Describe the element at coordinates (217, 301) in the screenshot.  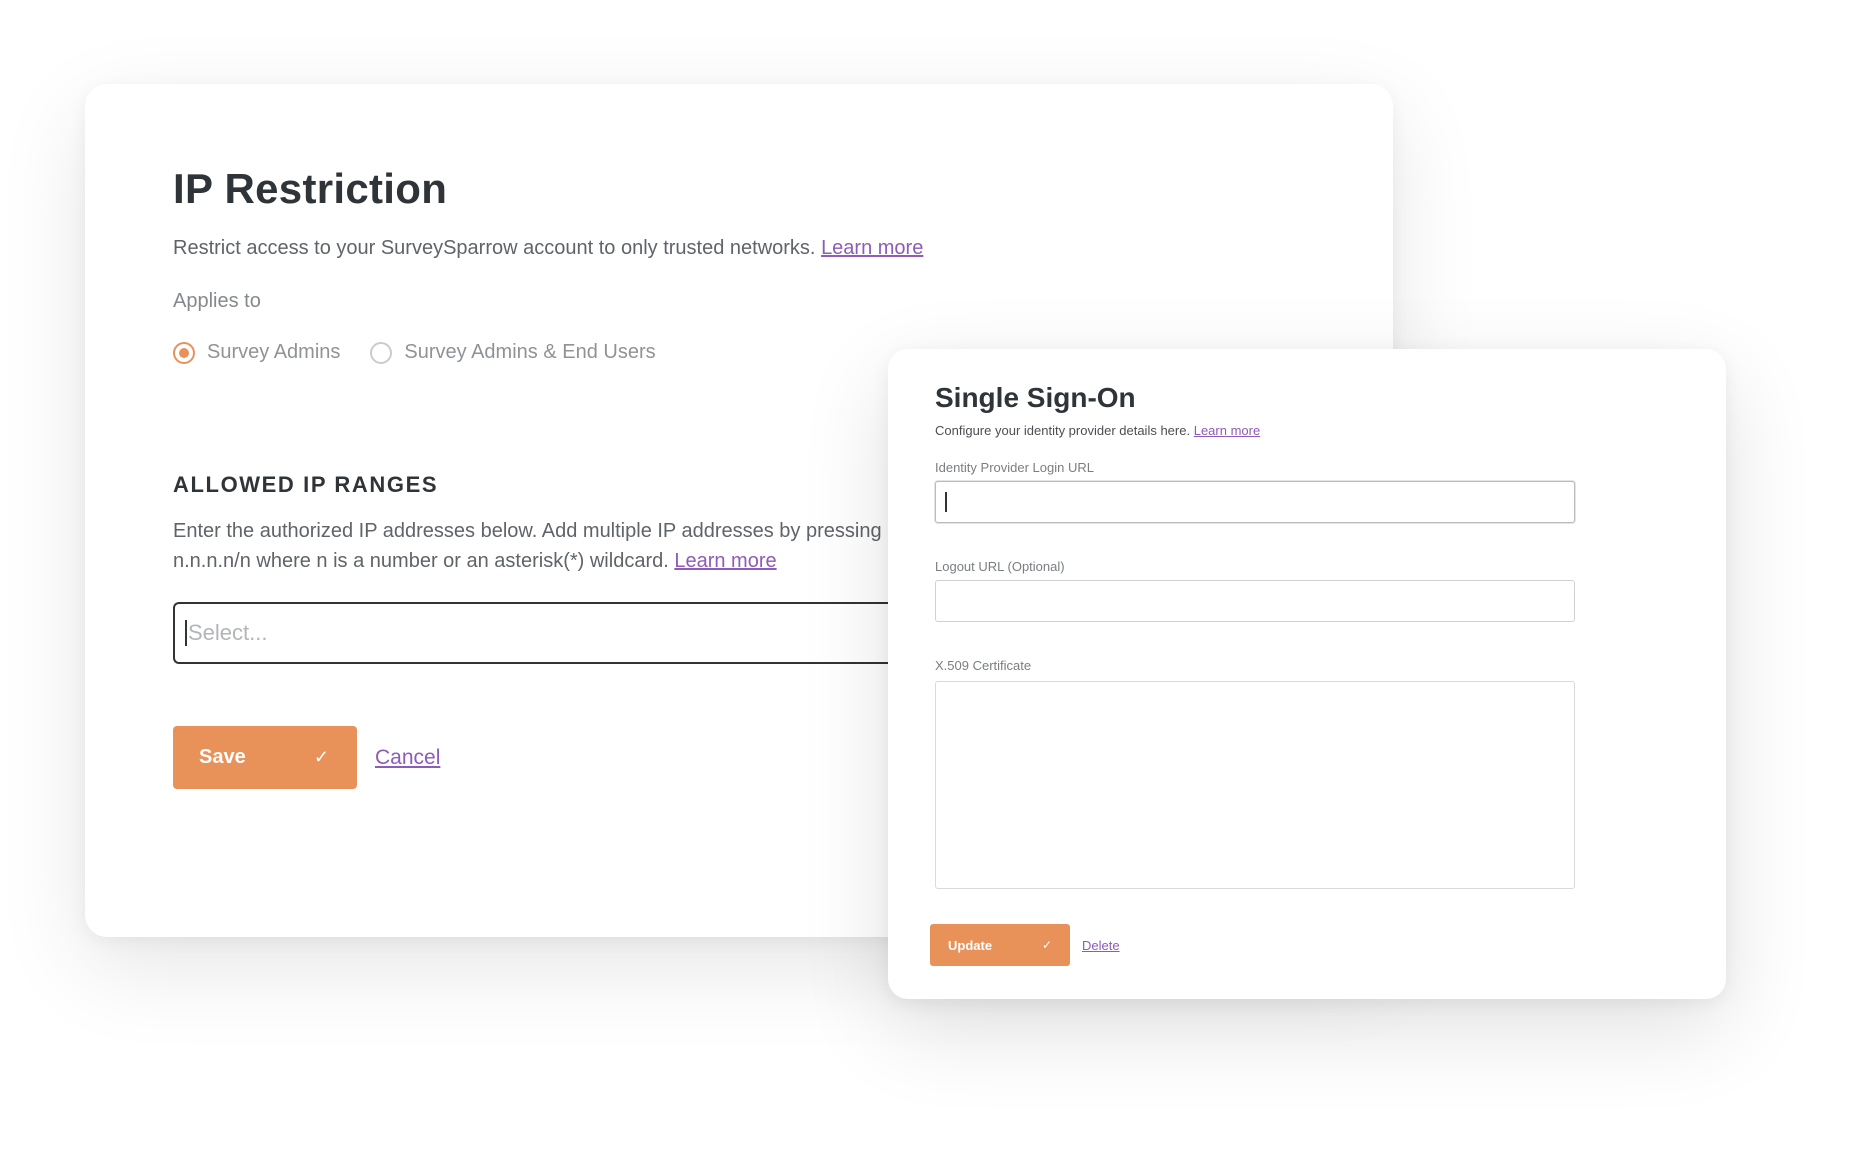
I see `applies-to-label: Applies to` at that location.